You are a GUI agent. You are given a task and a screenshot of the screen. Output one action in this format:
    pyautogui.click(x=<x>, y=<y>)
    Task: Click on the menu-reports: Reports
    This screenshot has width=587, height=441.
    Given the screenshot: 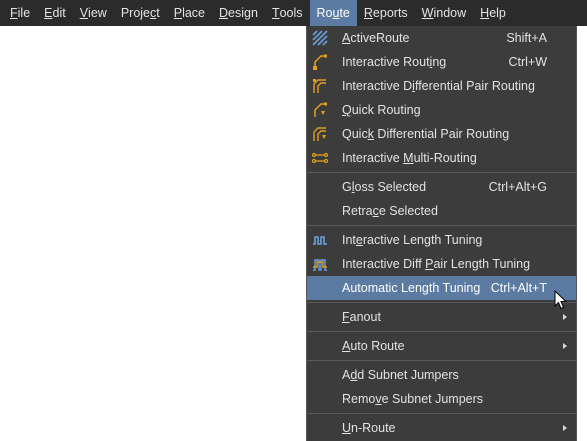 What is the action you would take?
    pyautogui.click(x=386, y=13)
    